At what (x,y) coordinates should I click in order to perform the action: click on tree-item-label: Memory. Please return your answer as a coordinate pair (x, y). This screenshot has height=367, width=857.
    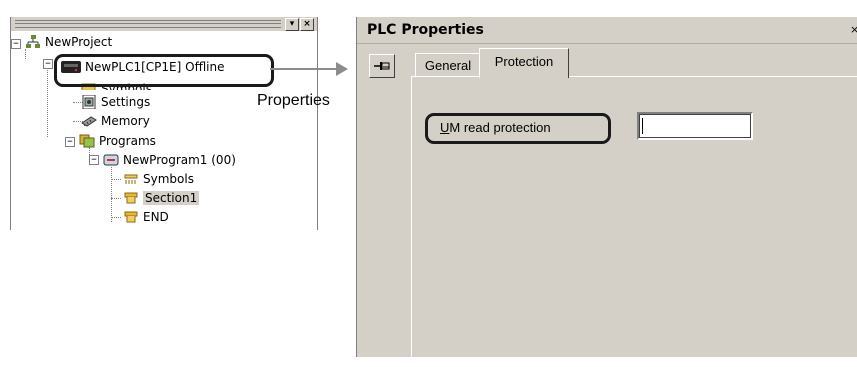
    Looking at the image, I should click on (125, 121).